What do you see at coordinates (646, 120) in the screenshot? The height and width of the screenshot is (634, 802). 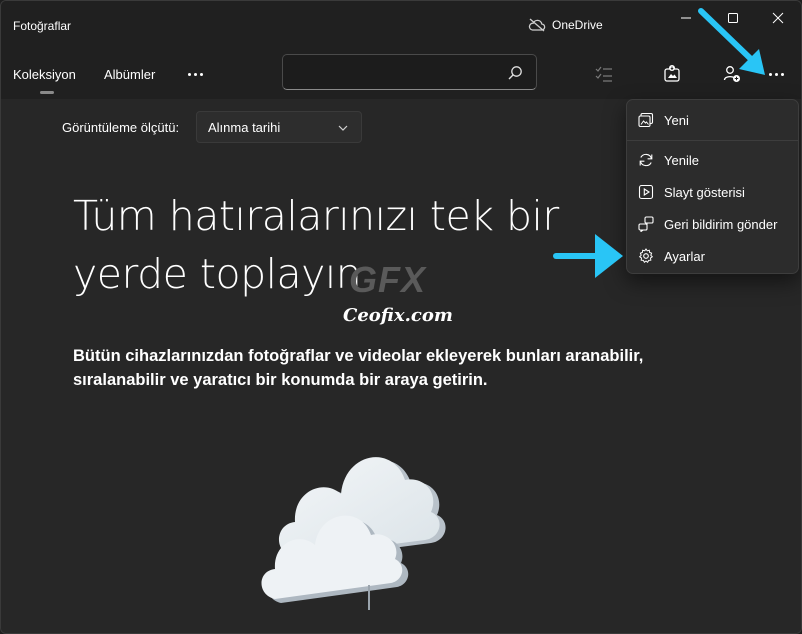 I see `new-image-icon` at bounding box center [646, 120].